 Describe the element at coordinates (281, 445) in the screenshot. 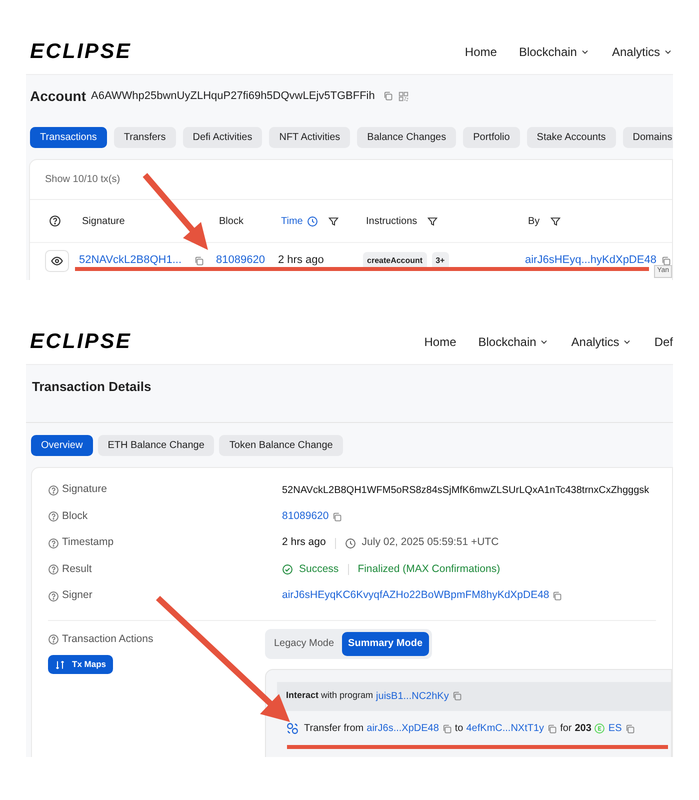

I see `tab: Token Balance Change` at that location.